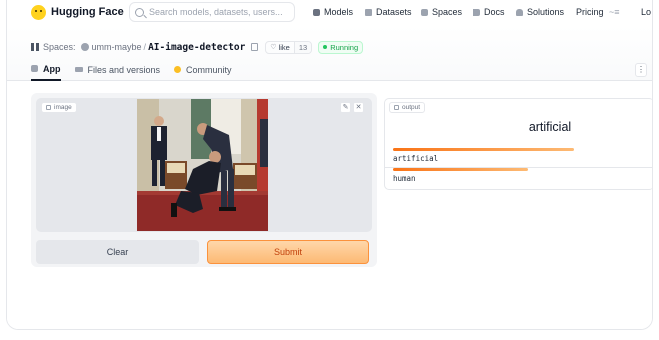 This screenshot has height=340, width=659. What do you see at coordinates (38, 12) in the screenshot?
I see `hugging-face-logo-icon` at bounding box center [38, 12].